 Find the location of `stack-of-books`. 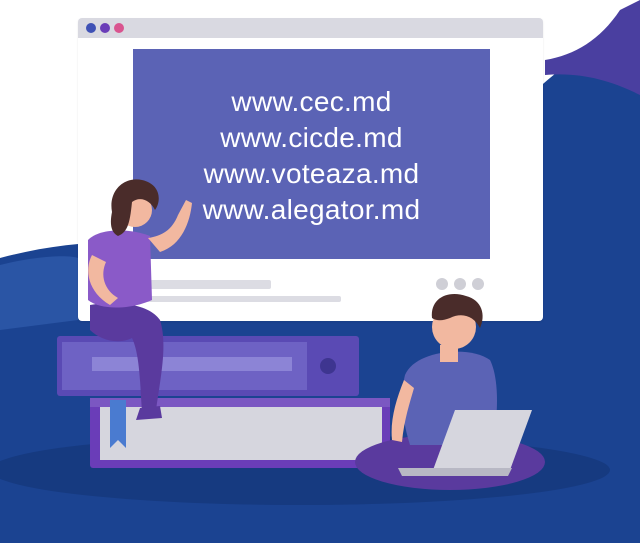

stack-of-books is located at coordinates (223, 402).